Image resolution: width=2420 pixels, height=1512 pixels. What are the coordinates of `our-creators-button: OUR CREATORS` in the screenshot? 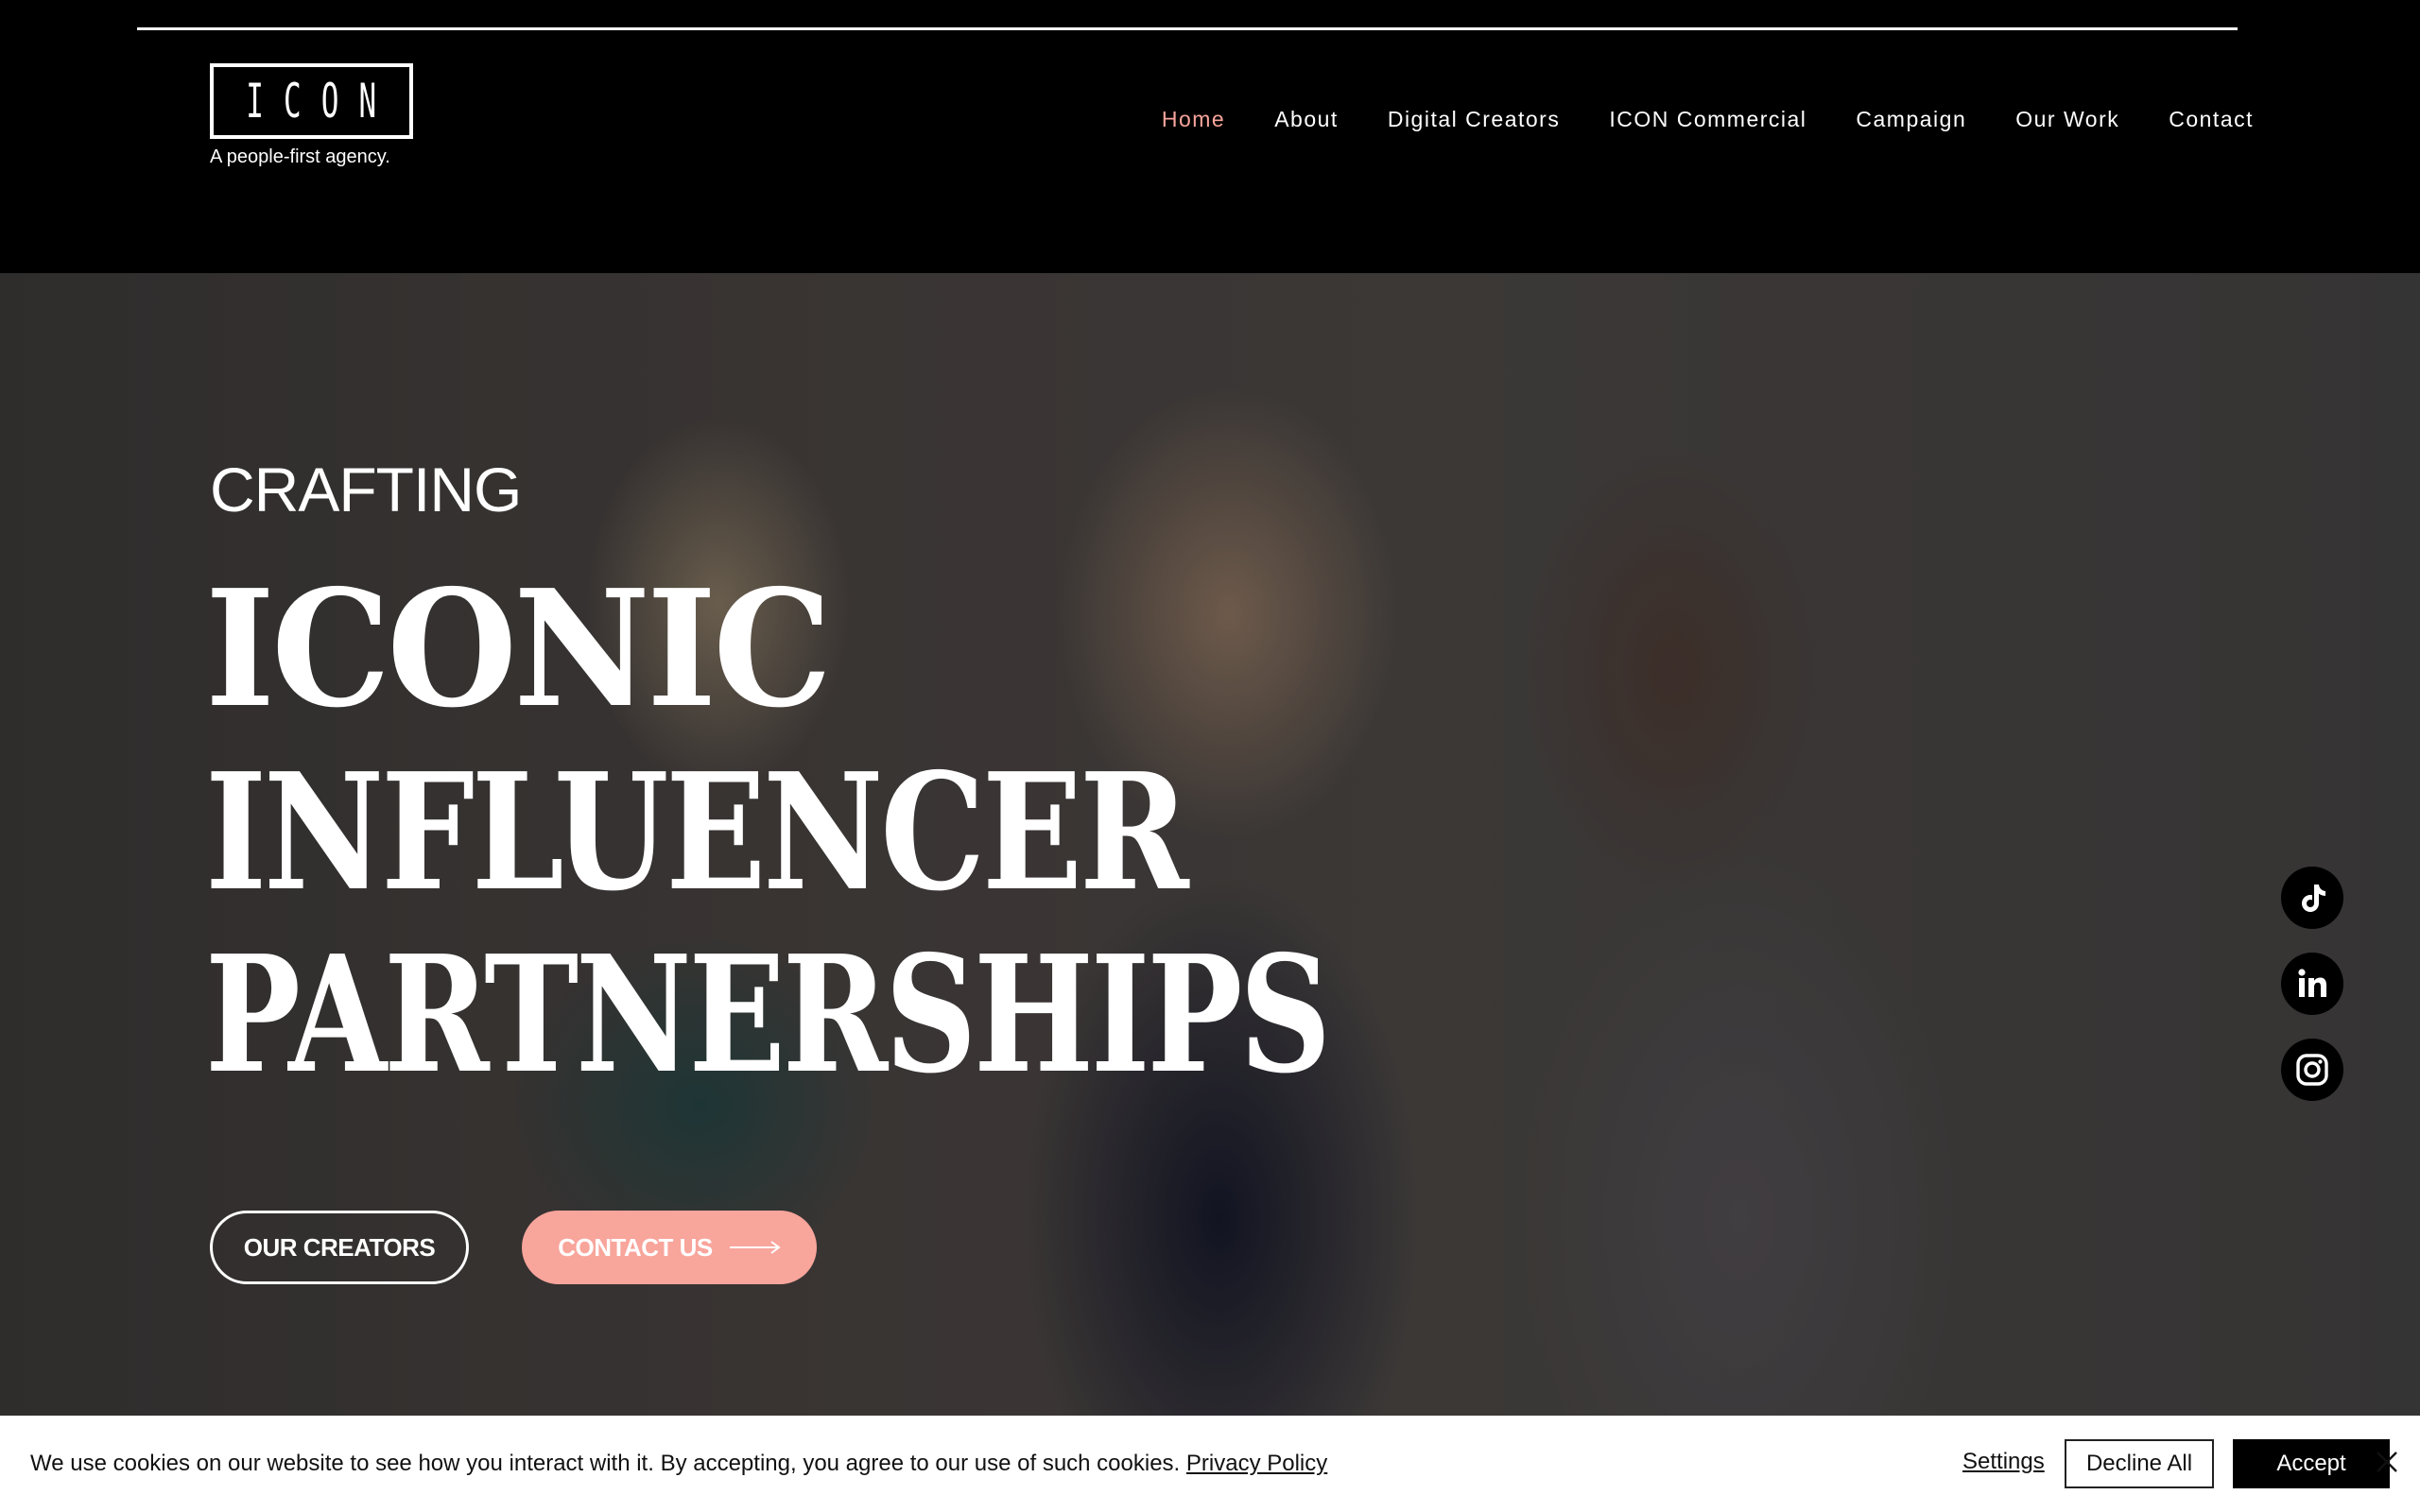 It's located at (339, 1247).